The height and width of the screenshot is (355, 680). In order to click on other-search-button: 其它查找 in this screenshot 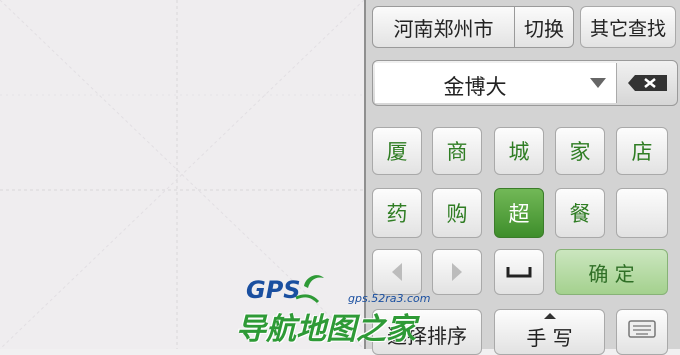, I will do `click(628, 27)`.